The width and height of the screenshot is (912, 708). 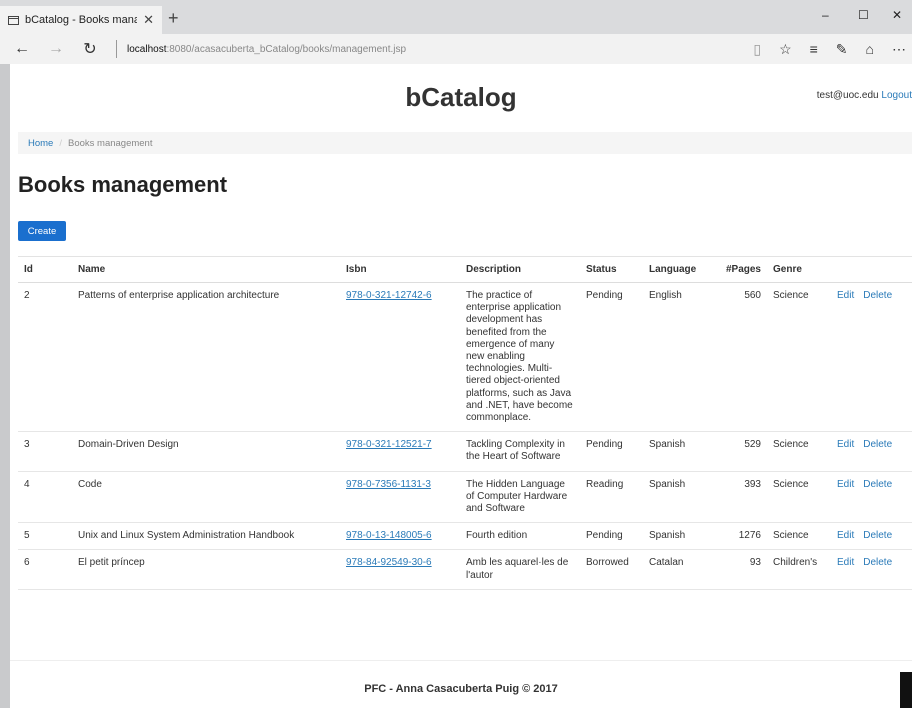 I want to click on cell-id: 5, so click(x=45, y=536).